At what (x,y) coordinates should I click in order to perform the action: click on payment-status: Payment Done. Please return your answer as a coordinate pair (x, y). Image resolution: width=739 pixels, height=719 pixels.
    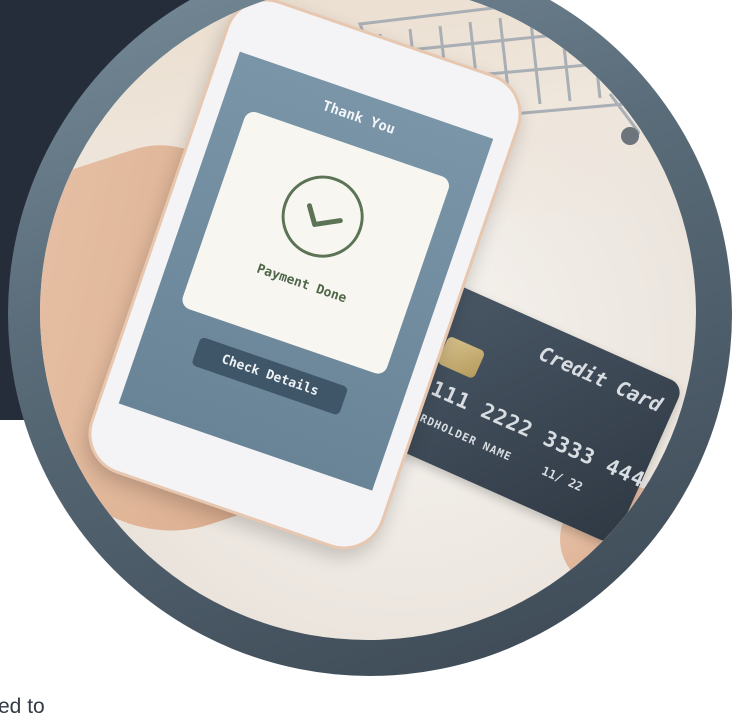
    Looking at the image, I should click on (301, 284).